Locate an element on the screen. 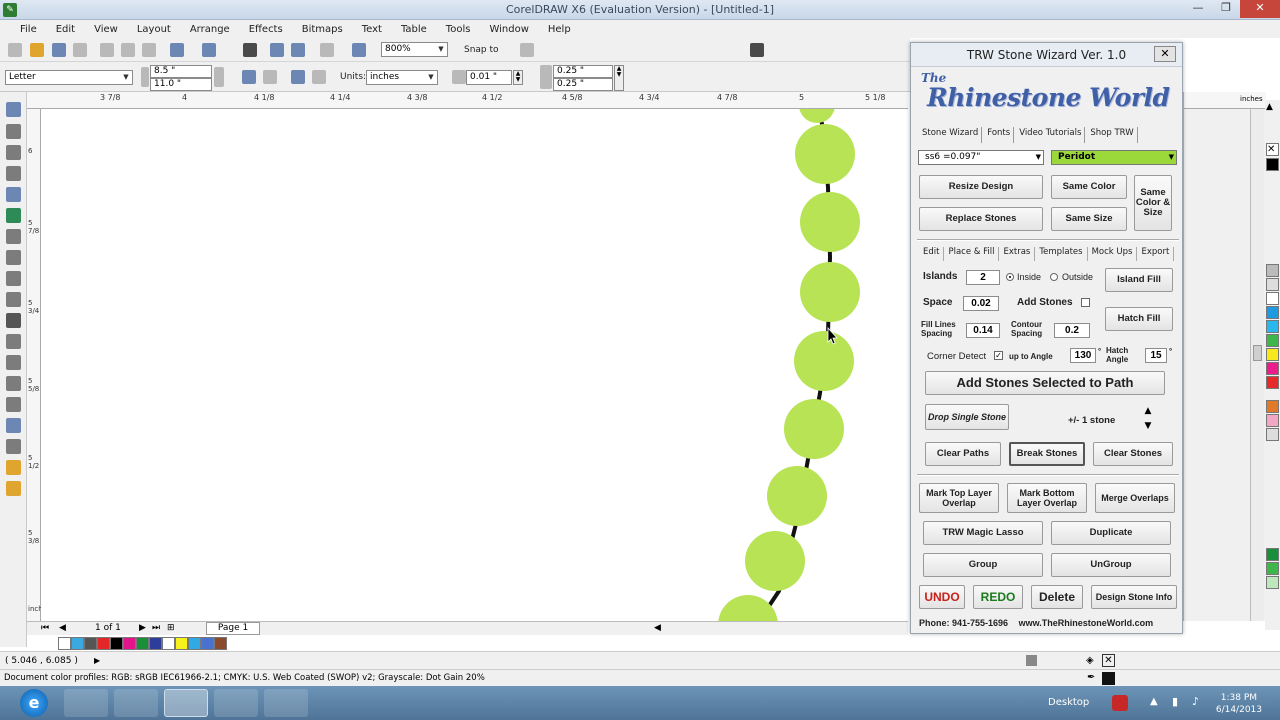  fill-indicator-icon is located at coordinates (1031, 660).